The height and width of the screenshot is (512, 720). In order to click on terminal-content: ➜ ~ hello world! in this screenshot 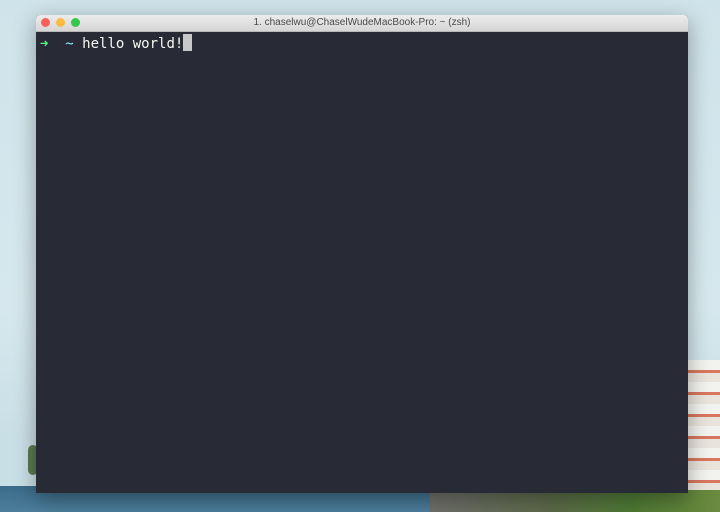, I will do `click(362, 43)`.